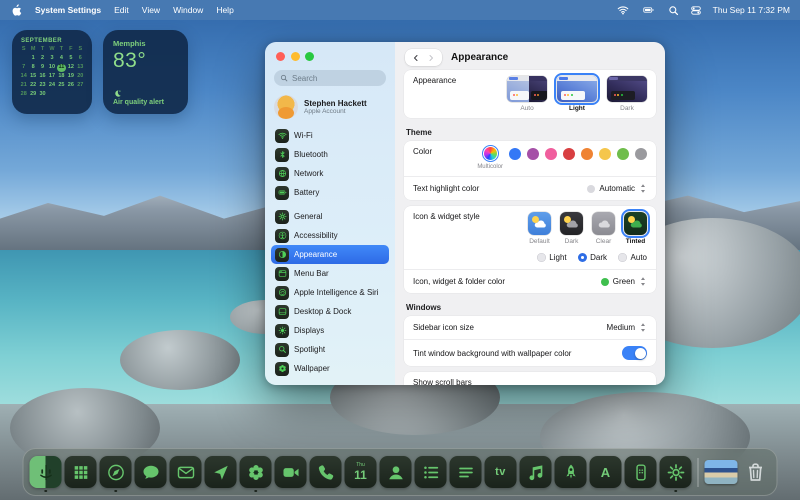  I want to click on sidebar-item-label: Battery, so click(307, 192).